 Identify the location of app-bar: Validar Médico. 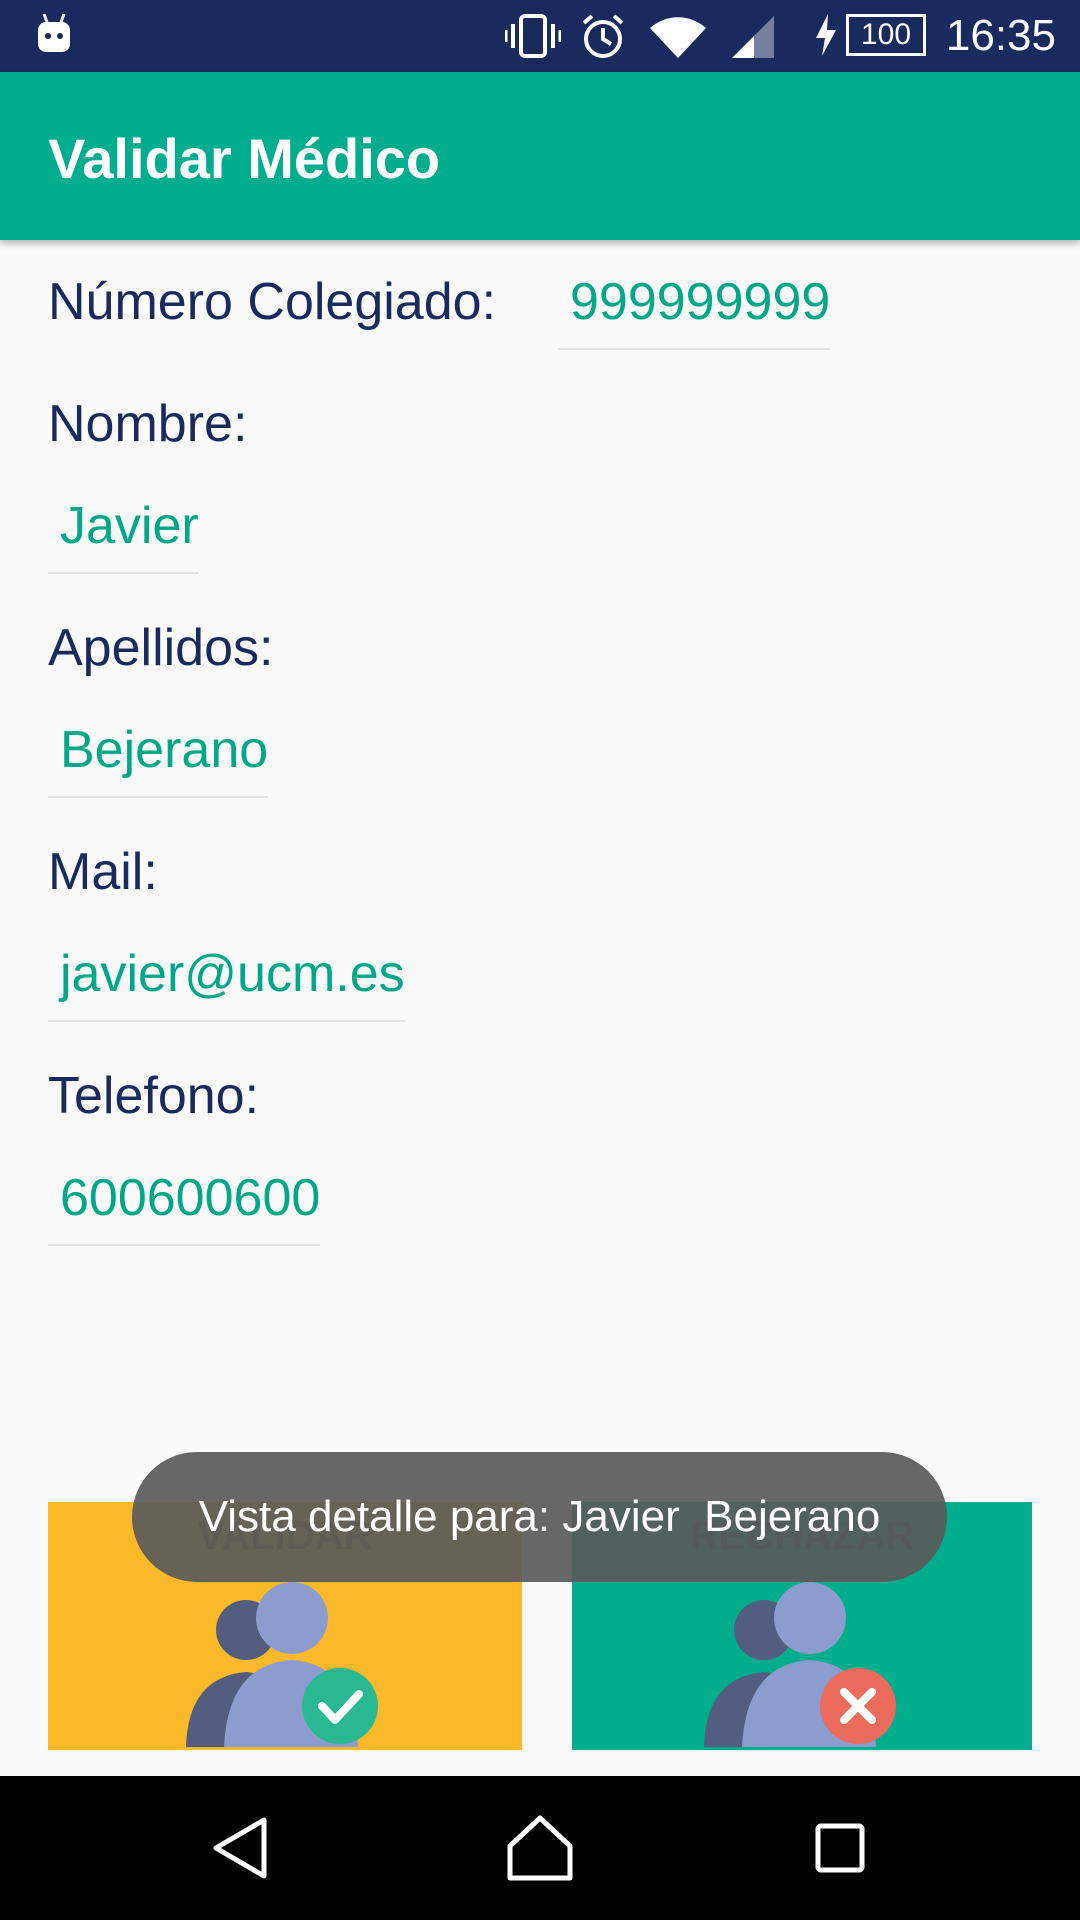
(540, 156).